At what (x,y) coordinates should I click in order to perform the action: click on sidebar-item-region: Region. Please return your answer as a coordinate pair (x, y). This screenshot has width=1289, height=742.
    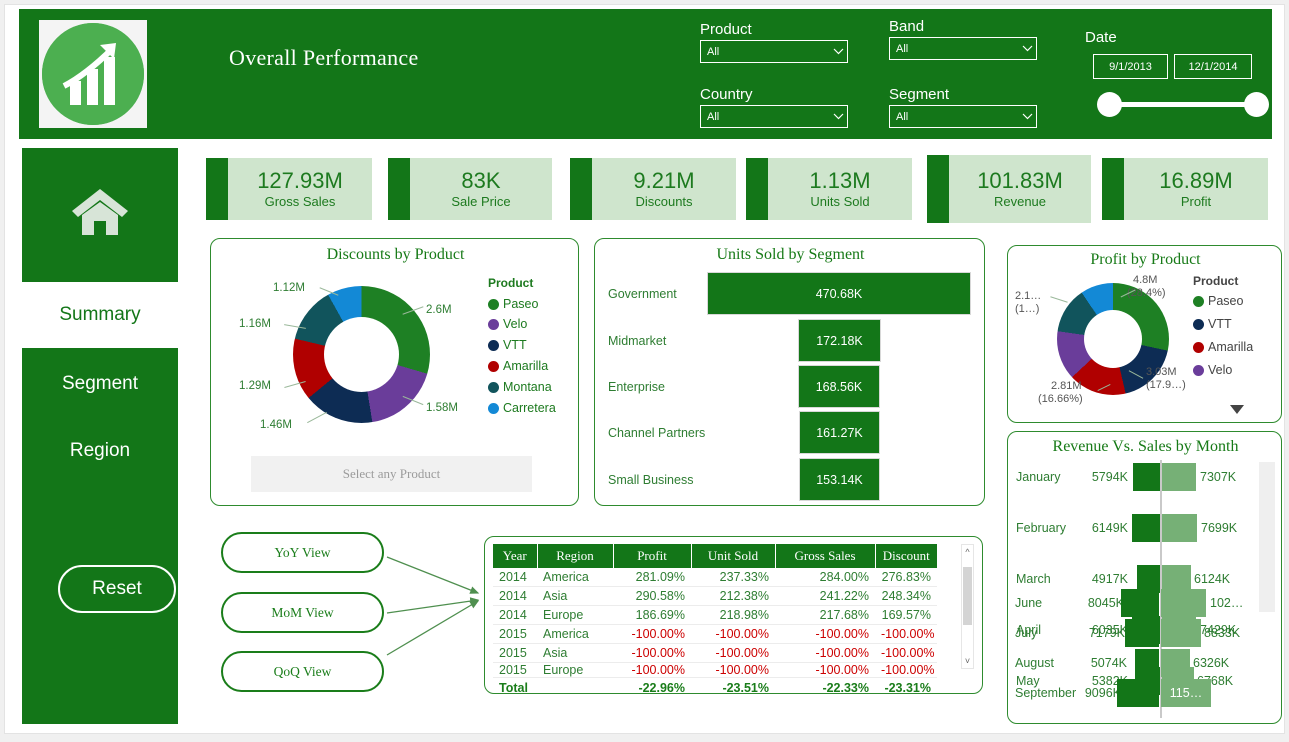
    Looking at the image, I should click on (100, 451).